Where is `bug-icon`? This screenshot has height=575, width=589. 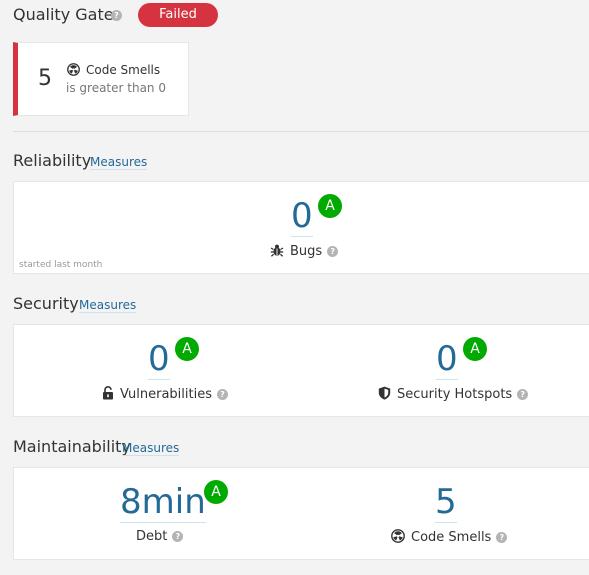
bug-icon is located at coordinates (277, 250).